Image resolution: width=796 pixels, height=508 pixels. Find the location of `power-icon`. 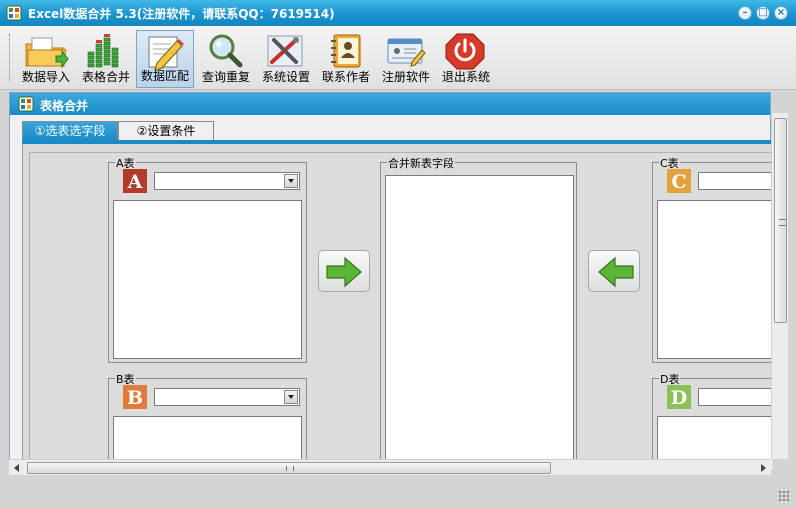

power-icon is located at coordinates (465, 51).